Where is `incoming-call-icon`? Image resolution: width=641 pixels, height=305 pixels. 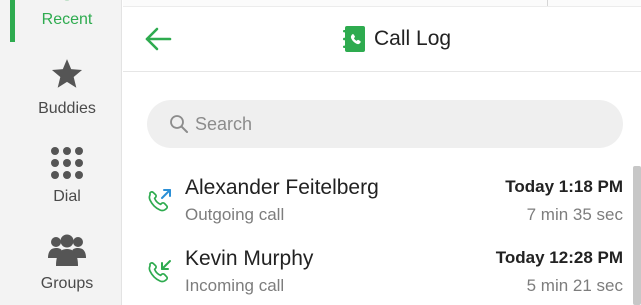 incoming-call-icon is located at coordinates (159, 271).